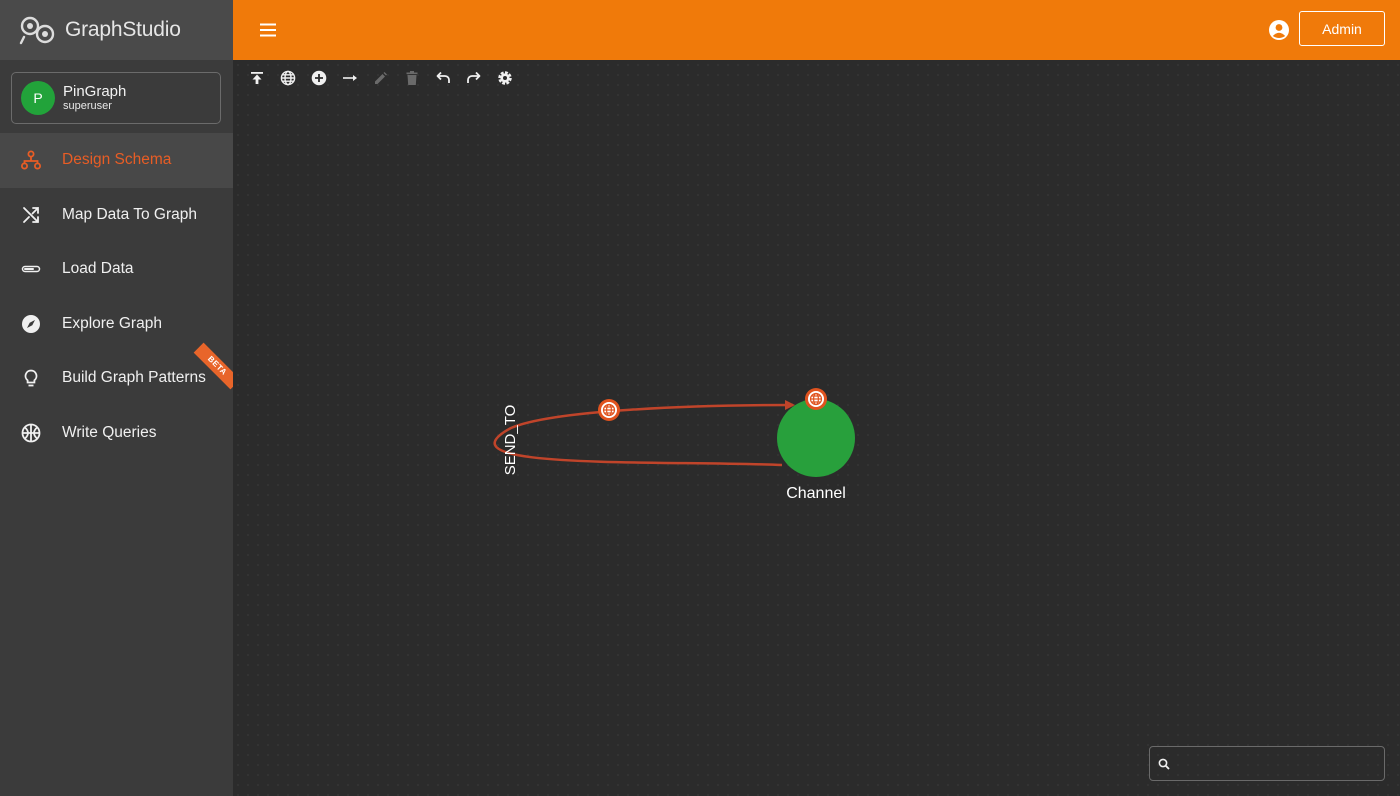 The width and height of the screenshot is (1400, 796). Describe the element at coordinates (98, 269) in the screenshot. I see `sidebar-item-label: Load Data` at that location.